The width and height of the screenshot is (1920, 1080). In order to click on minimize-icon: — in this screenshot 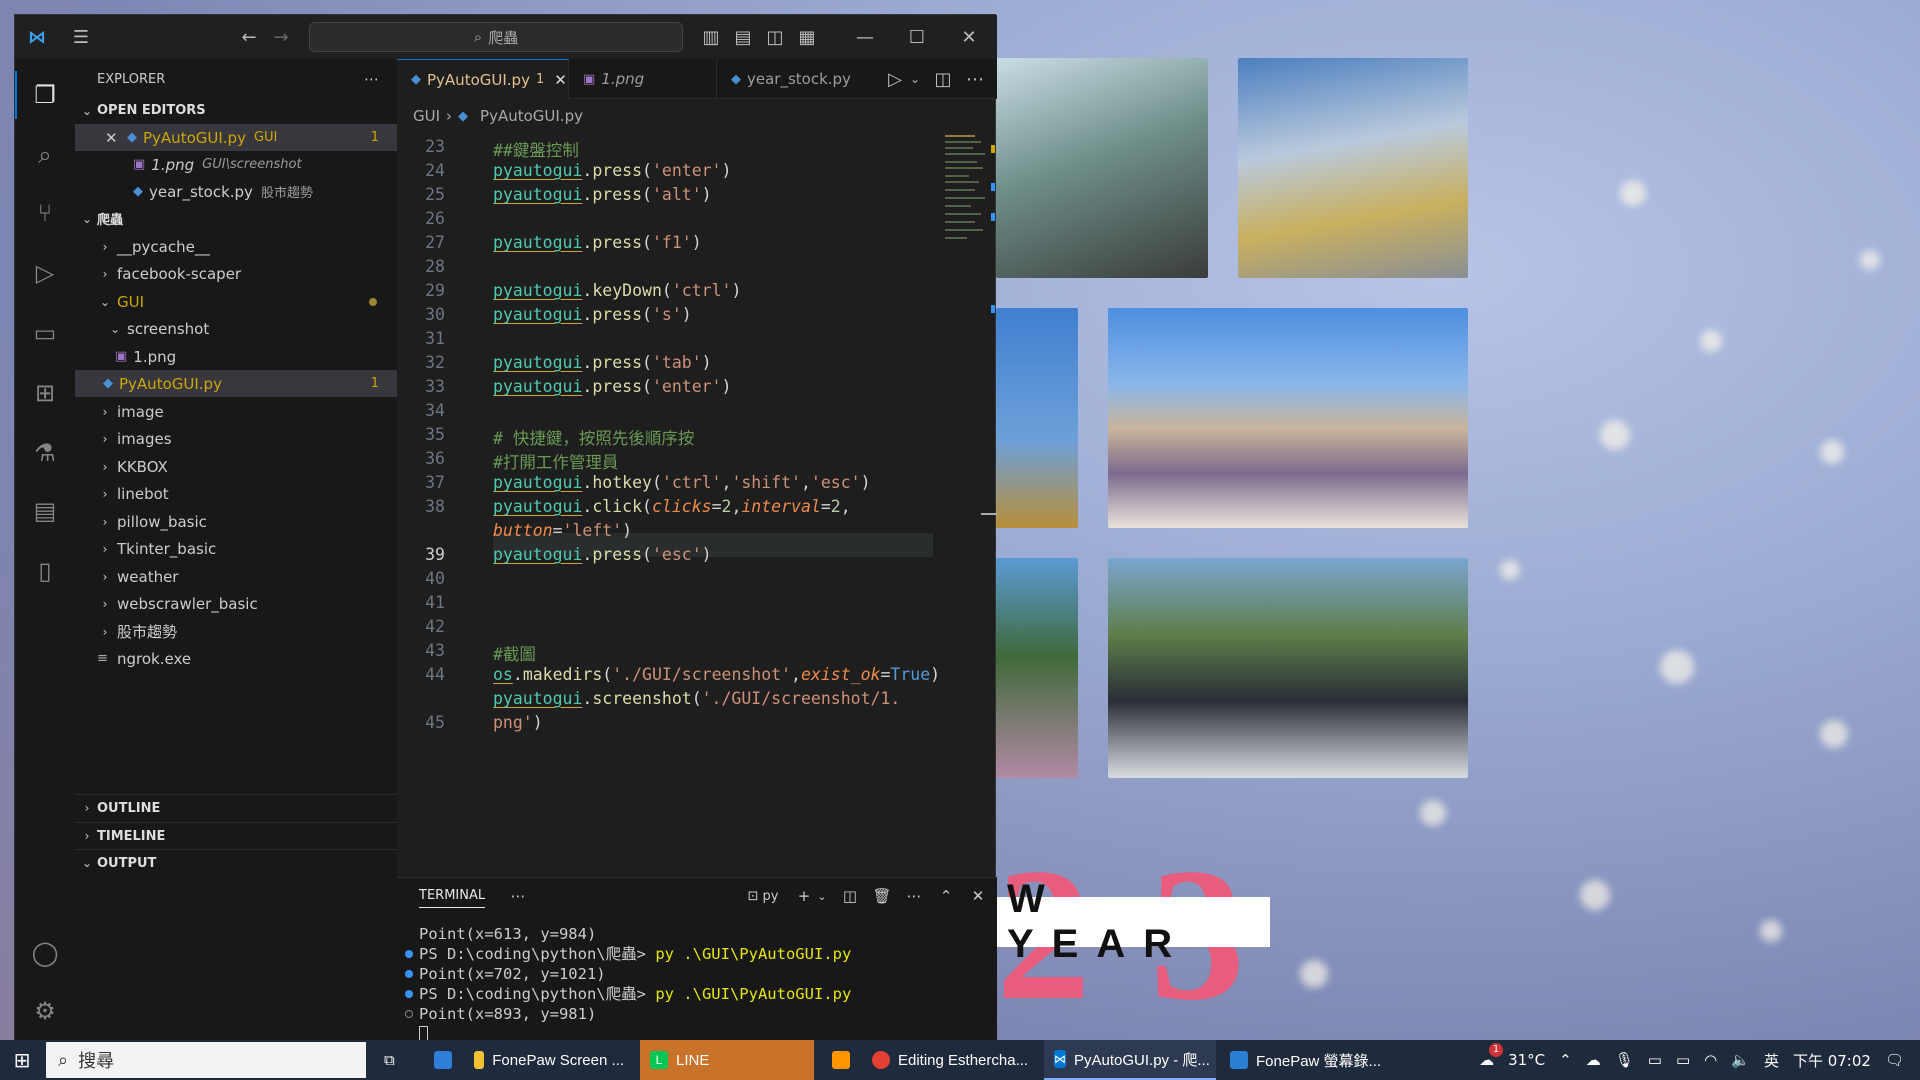, I will do `click(865, 37)`.